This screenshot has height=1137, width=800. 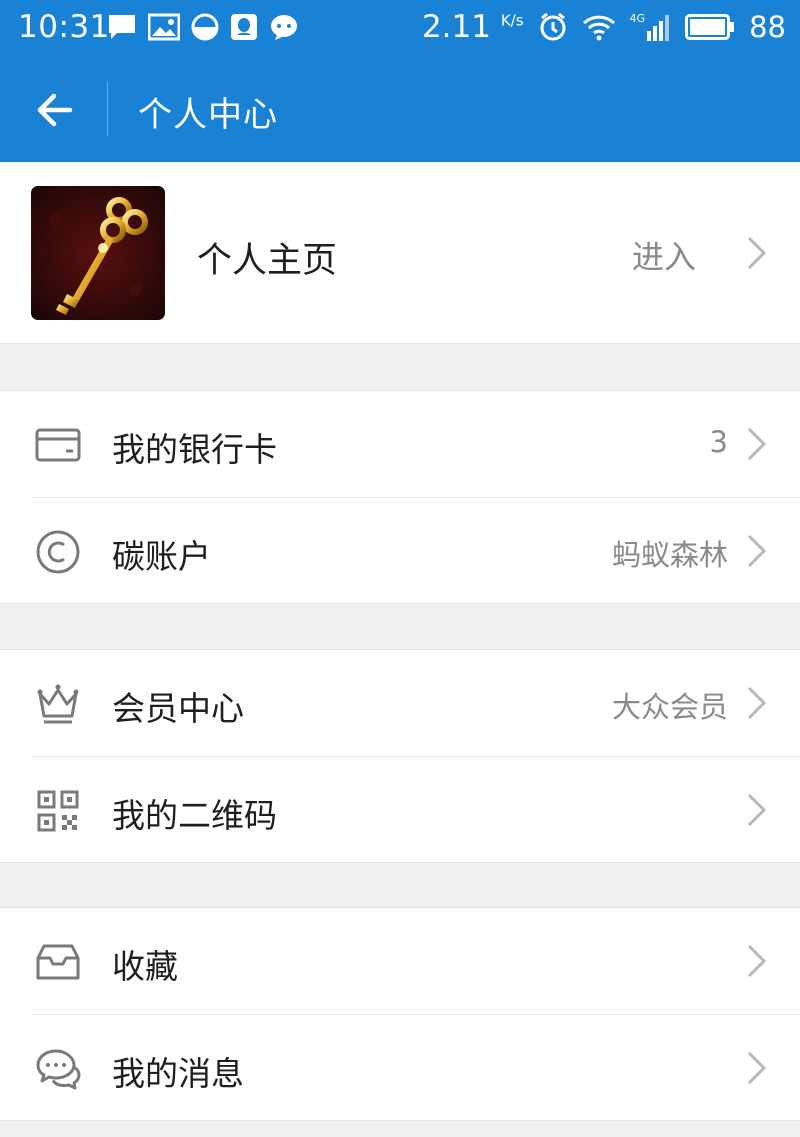 What do you see at coordinates (415, 1067) in the screenshot?
I see `messages-row: 我的消息` at bounding box center [415, 1067].